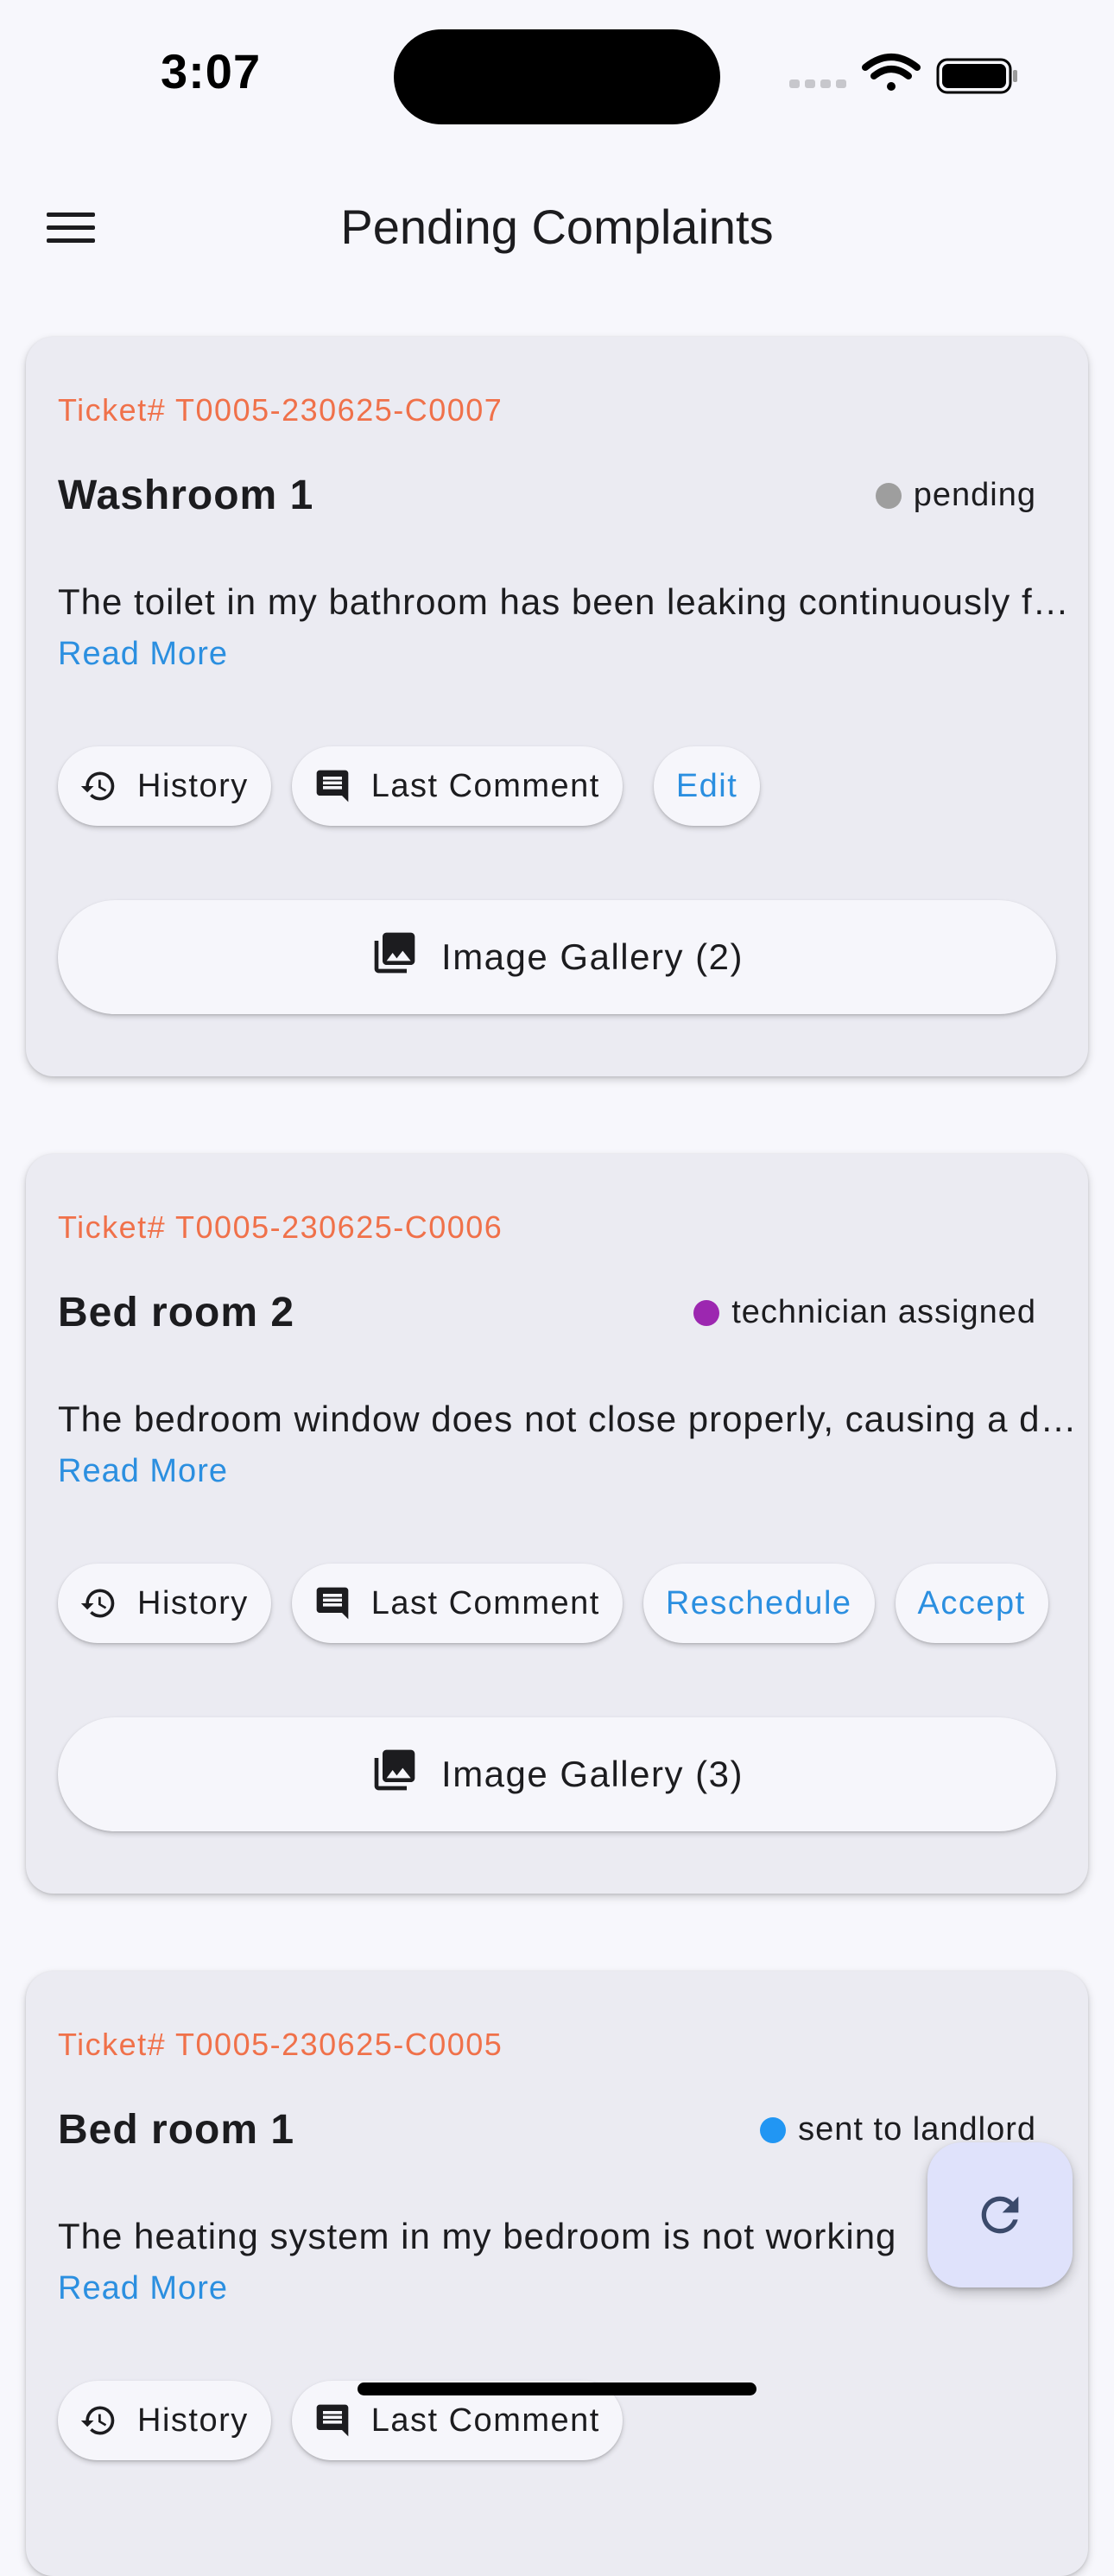 This screenshot has width=1114, height=2576. I want to click on home-indicator, so click(557, 2388).